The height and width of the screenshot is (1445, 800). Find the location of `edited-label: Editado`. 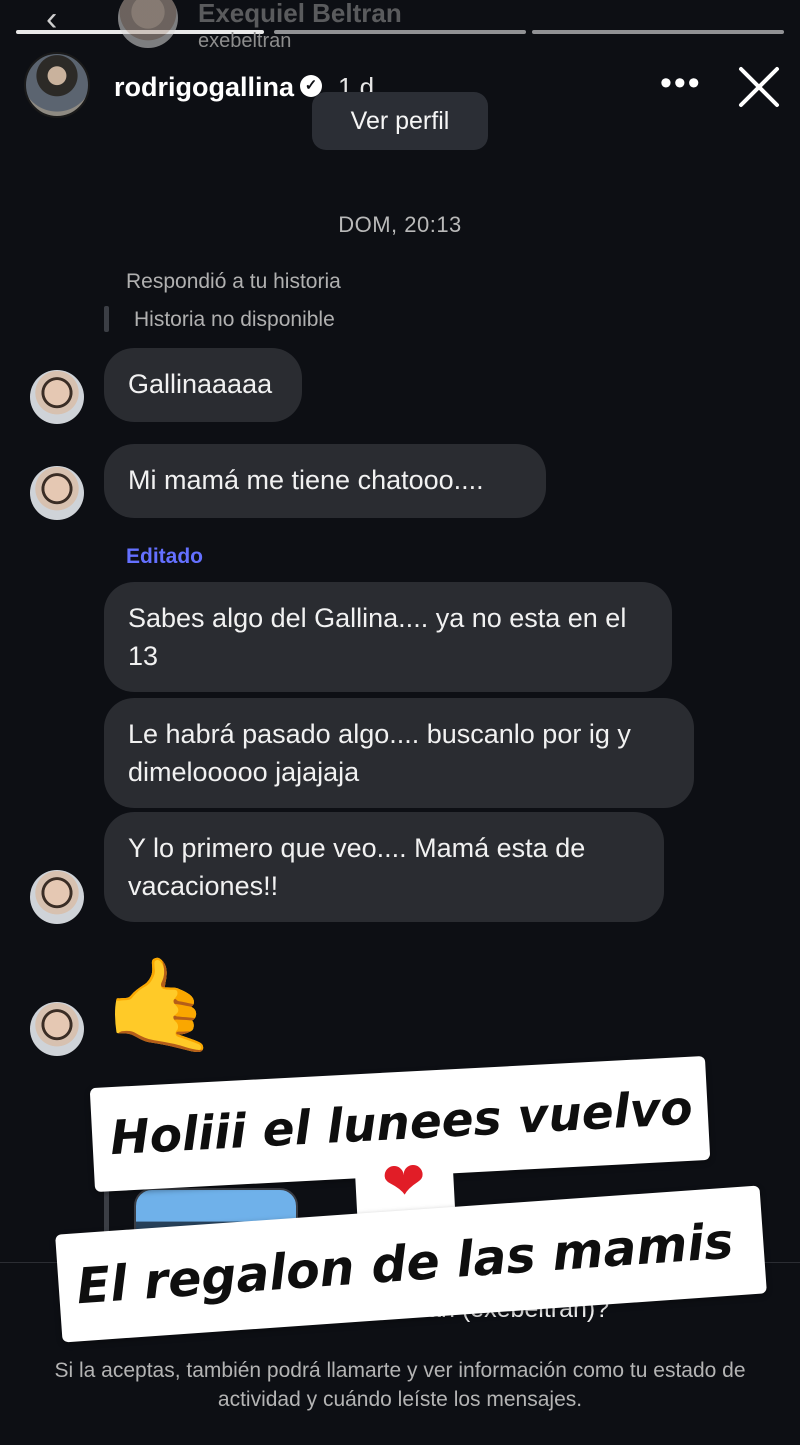

edited-label: Editado is located at coordinates (164, 556).